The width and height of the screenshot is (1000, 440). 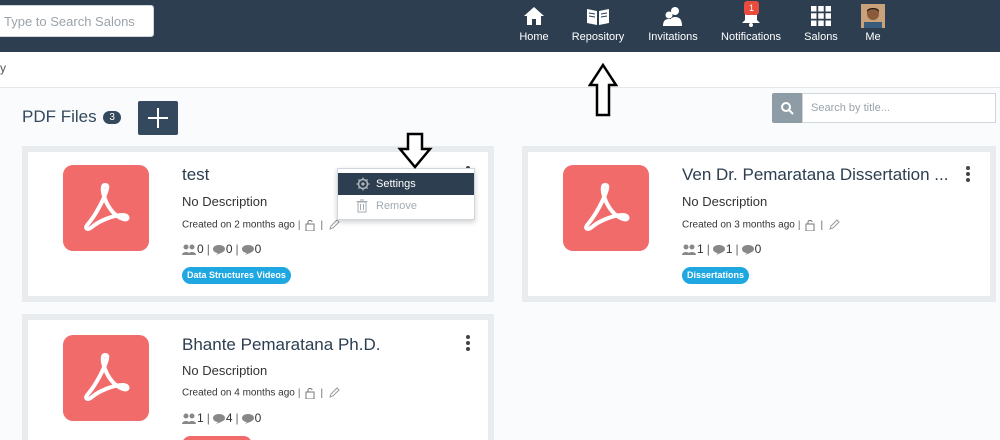 I want to click on card-context-menu: Settings Remove, so click(x=406, y=194).